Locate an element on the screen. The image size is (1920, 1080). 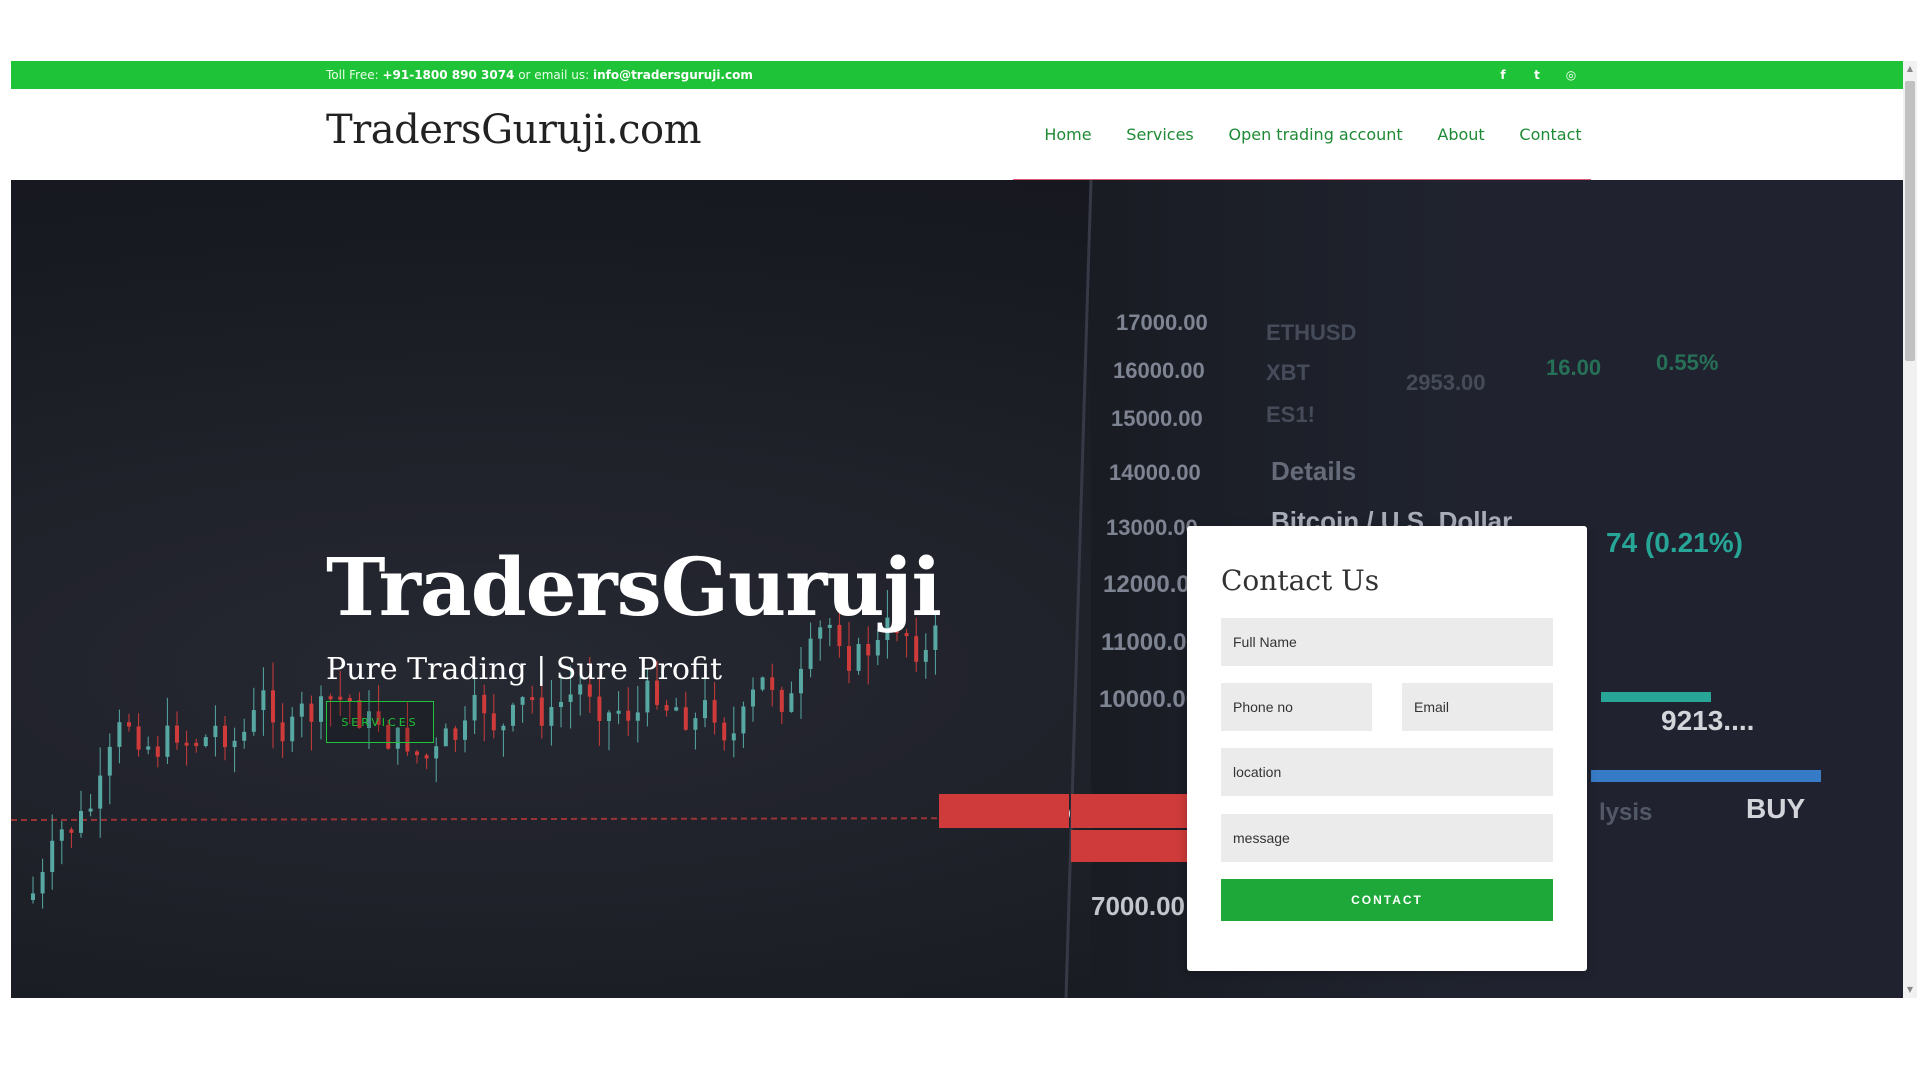
contact-form-title: Contact Us is located at coordinates (1300, 580).